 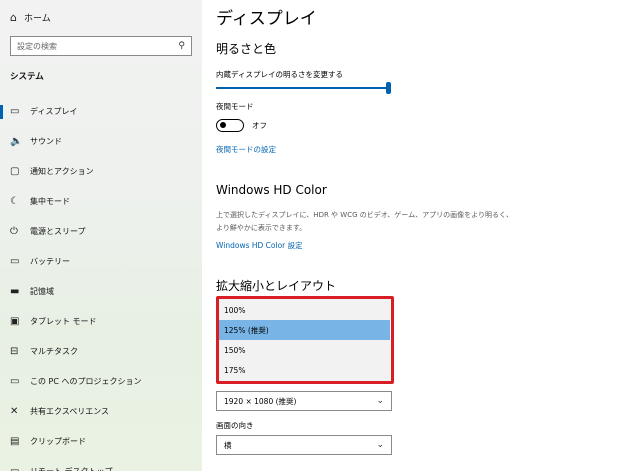 I want to click on sidebar-item-label: 共有エクスペリエンス, so click(x=70, y=411).